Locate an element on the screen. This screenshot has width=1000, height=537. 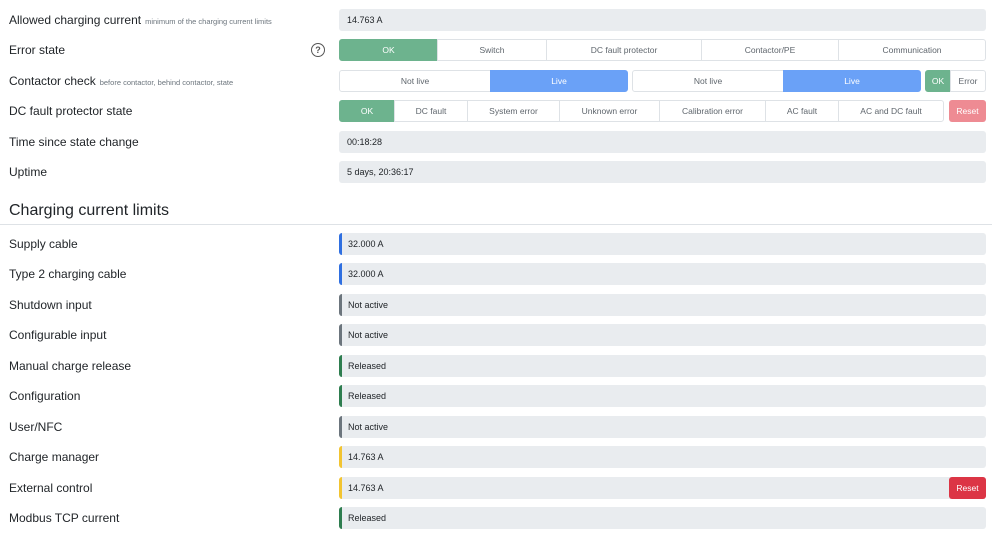
contactor-state-ok: OK is located at coordinates (938, 81).